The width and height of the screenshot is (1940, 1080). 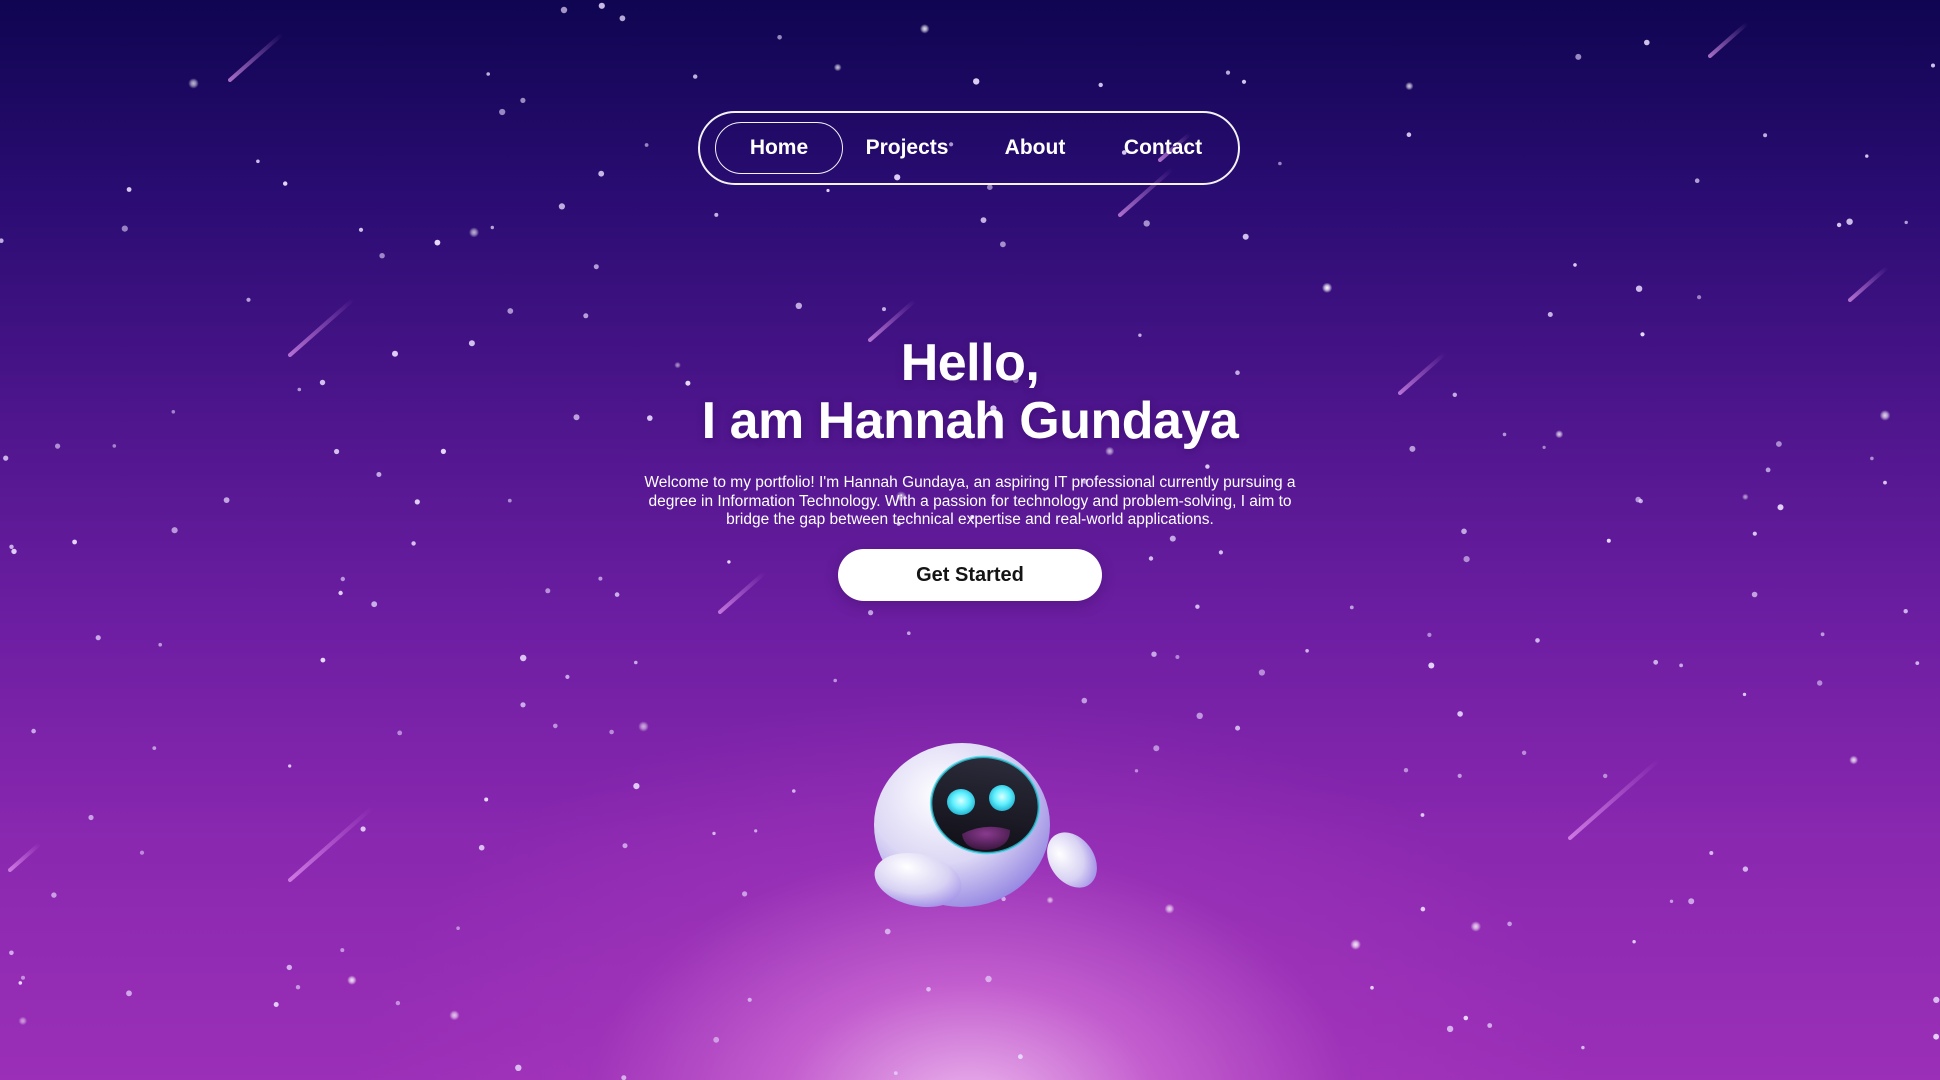 What do you see at coordinates (1163, 148) in the screenshot?
I see `nav-contact-link: Contact` at bounding box center [1163, 148].